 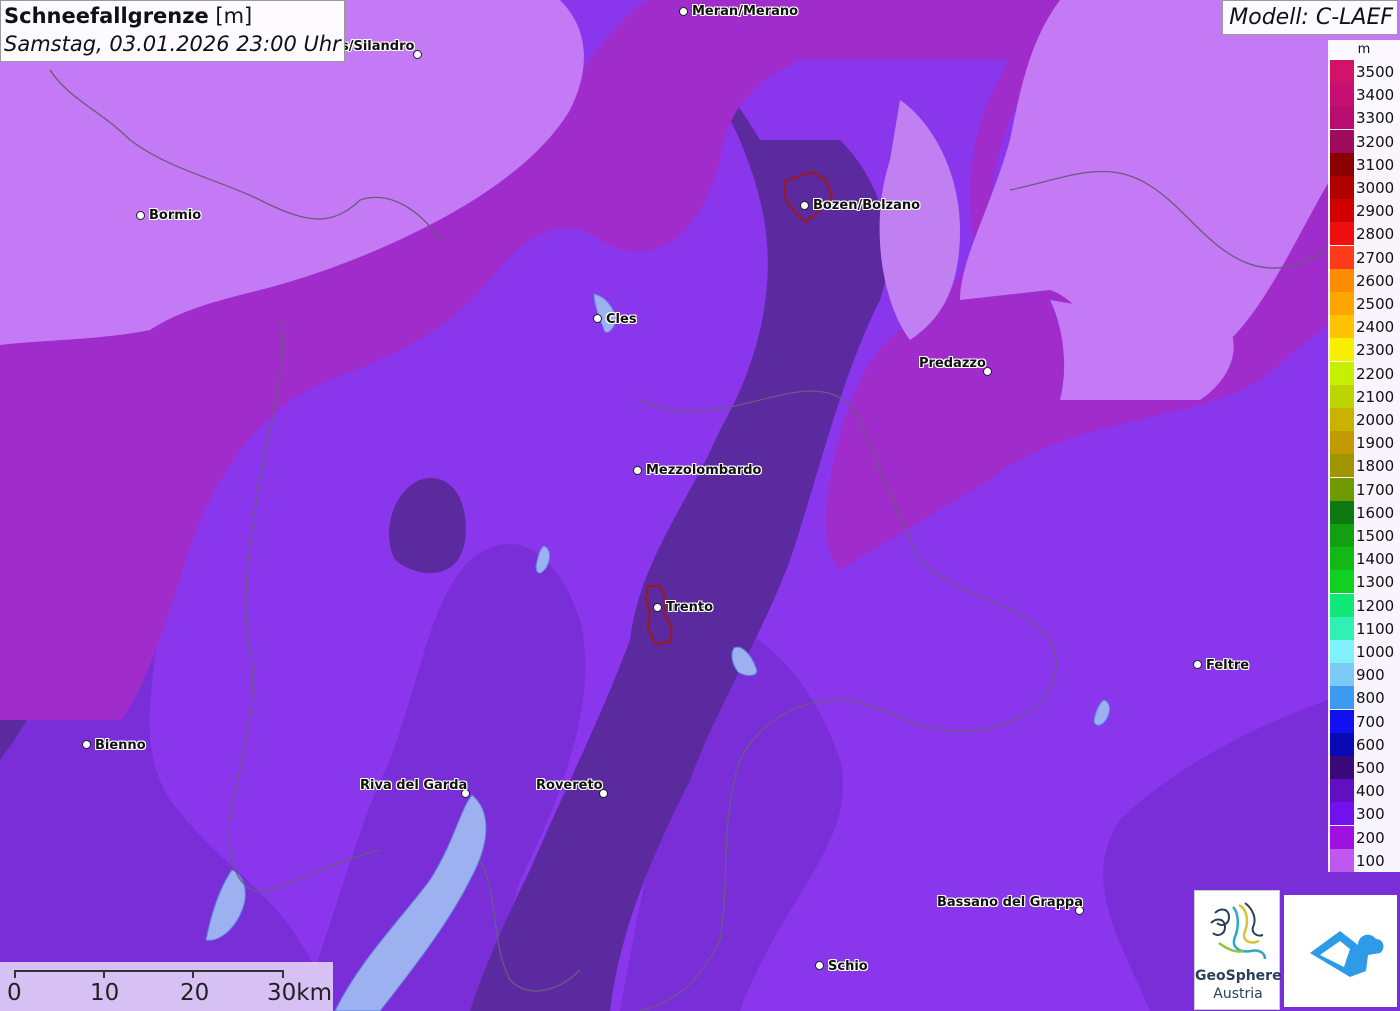 I want to click on legend-label: 2100, so click(x=1375, y=396).